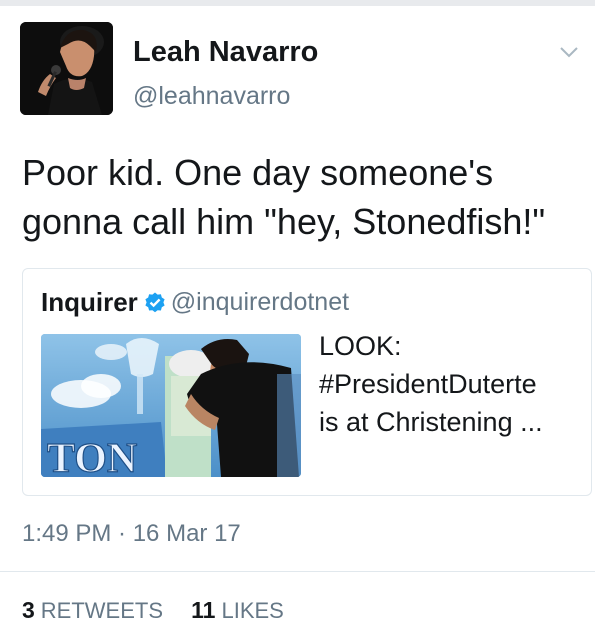 This screenshot has height=640, width=595. I want to click on user-handle: @leahnavarro, so click(211, 96).